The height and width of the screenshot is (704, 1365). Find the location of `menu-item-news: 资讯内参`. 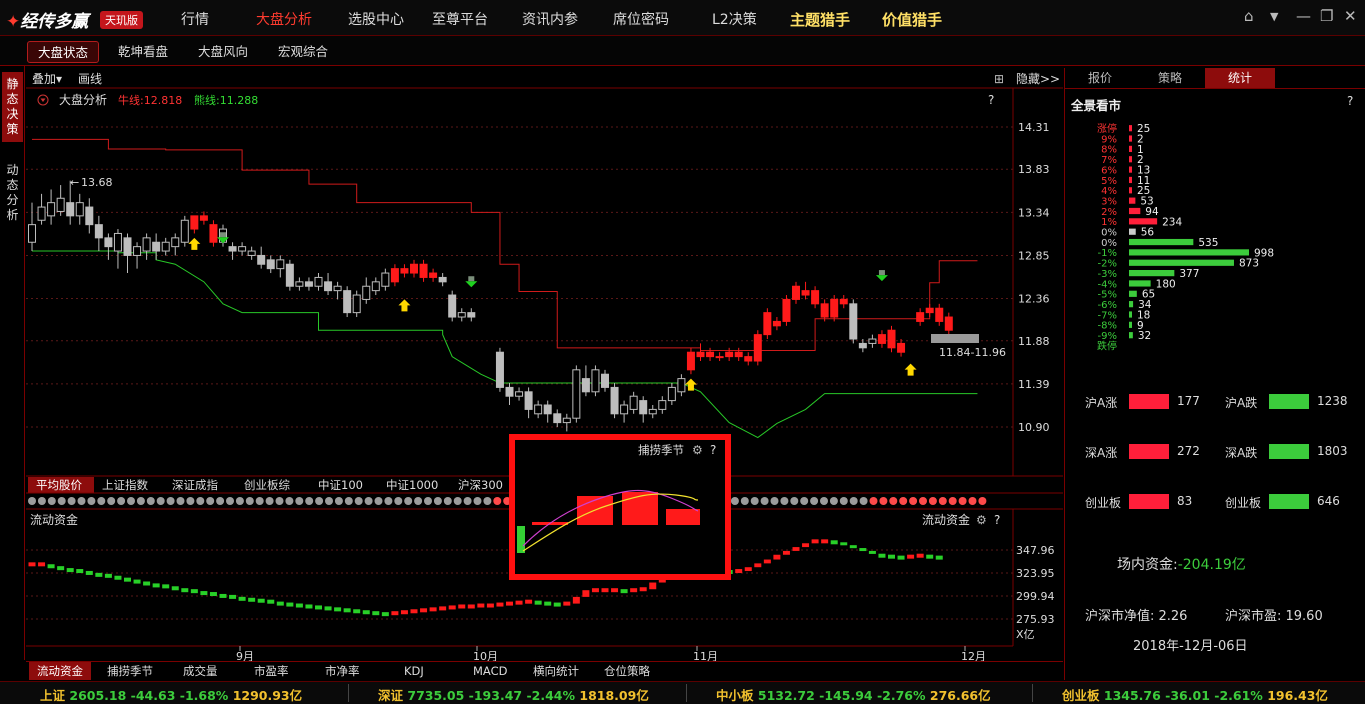

menu-item-news: 资讯内参 is located at coordinates (550, 19).